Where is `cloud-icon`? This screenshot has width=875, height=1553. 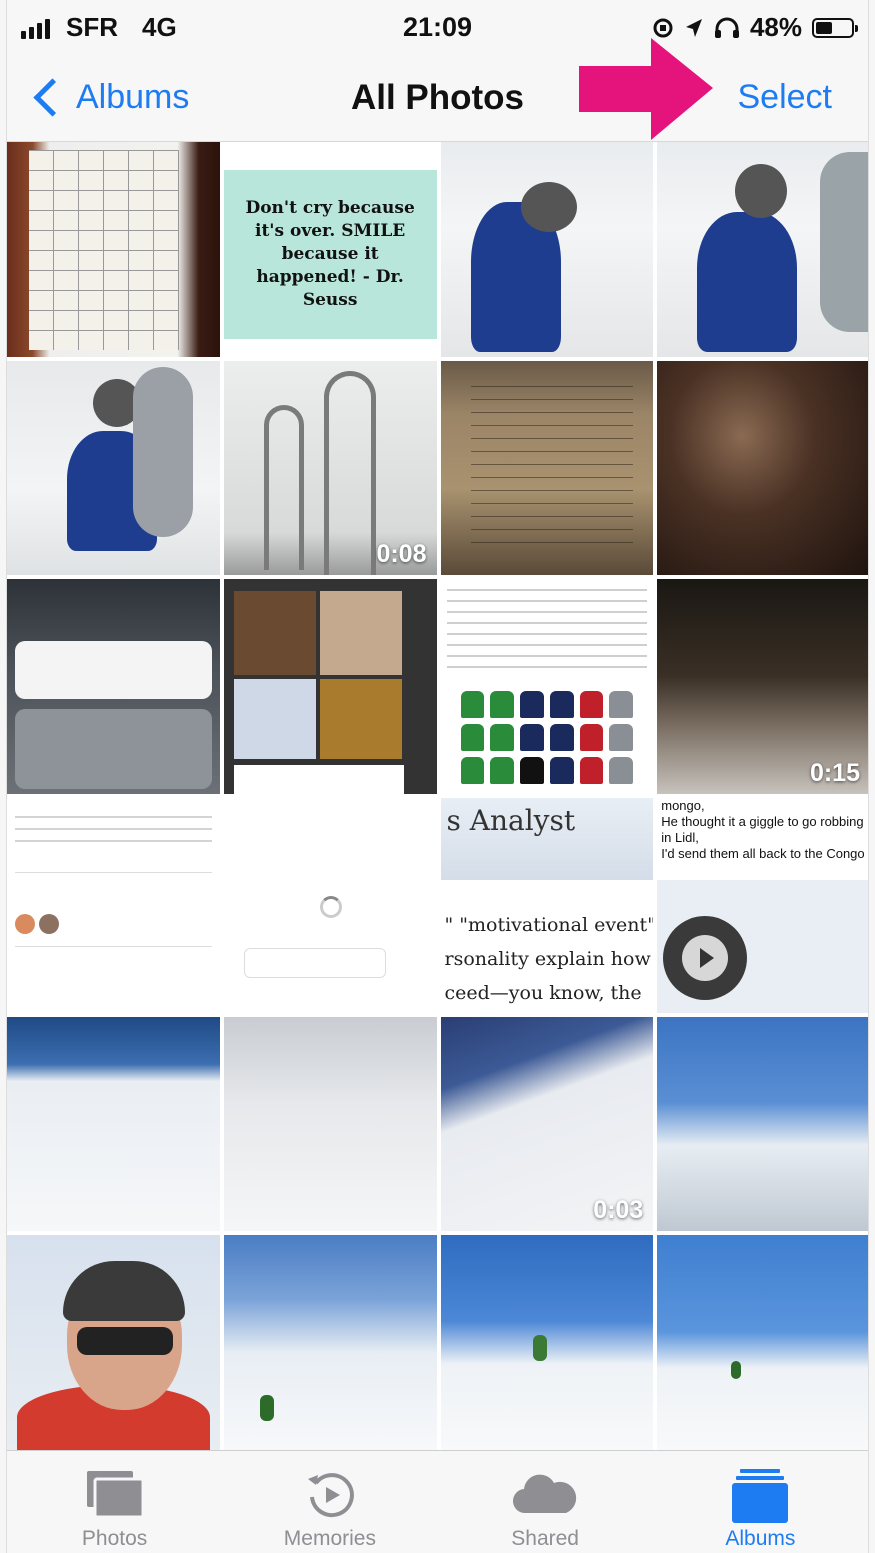
cloud-icon is located at coordinates (545, 1494).